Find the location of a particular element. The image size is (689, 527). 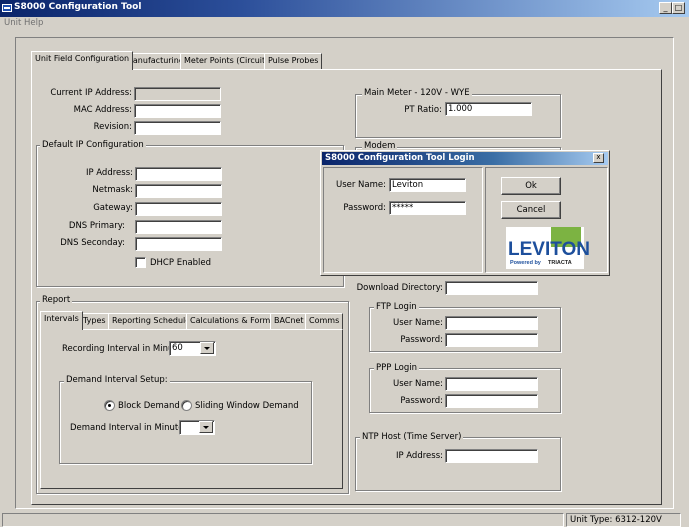

window-title-bar: S8000 Configuration Tool _ □ is located at coordinates (344, 8).